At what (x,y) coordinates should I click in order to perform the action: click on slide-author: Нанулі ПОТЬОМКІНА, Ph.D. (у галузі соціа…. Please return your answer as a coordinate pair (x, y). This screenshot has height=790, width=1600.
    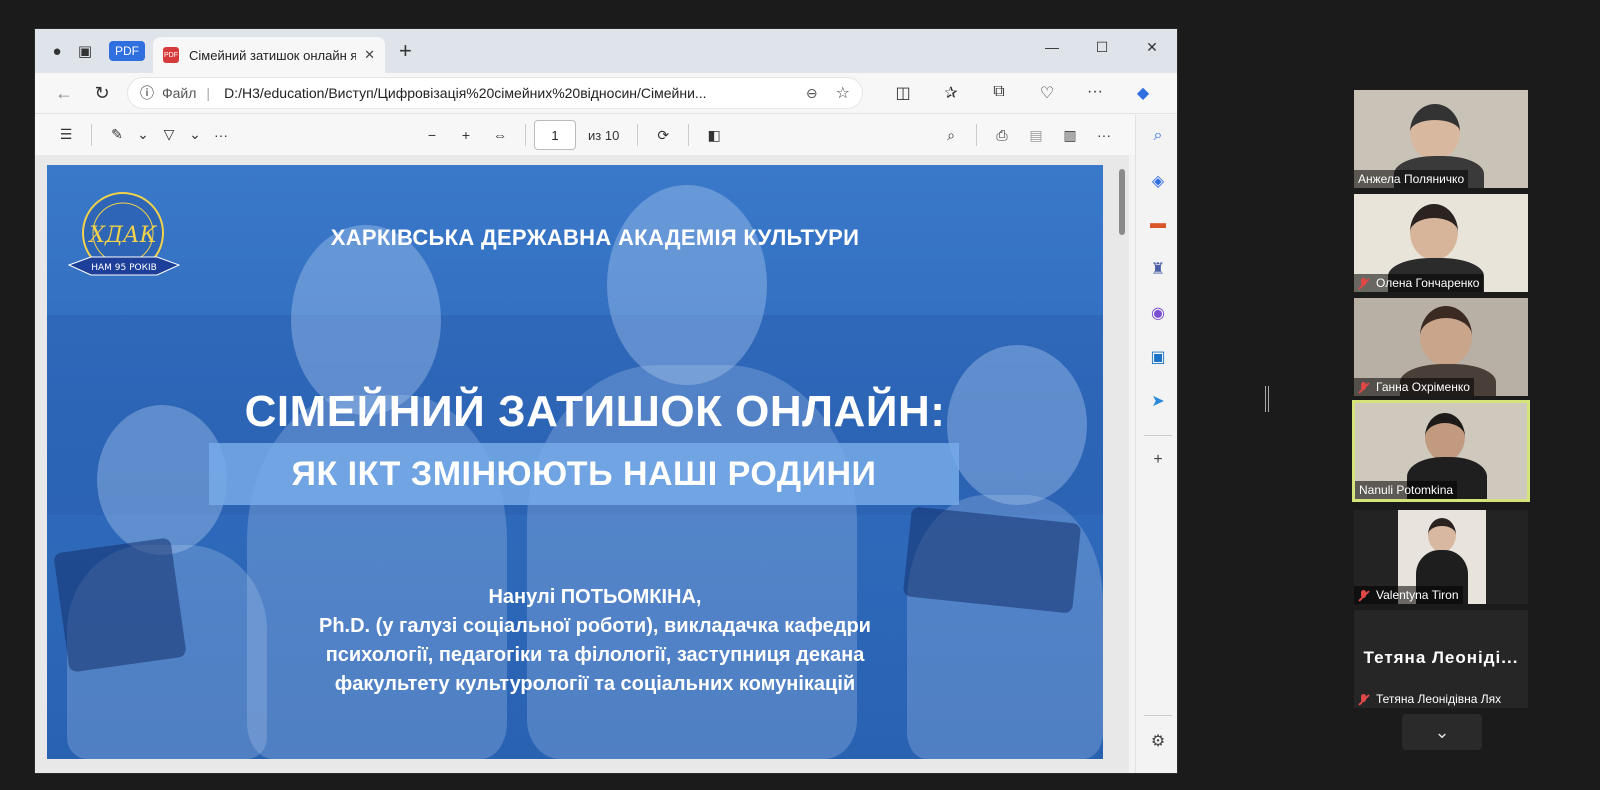
    Looking at the image, I should click on (575, 641).